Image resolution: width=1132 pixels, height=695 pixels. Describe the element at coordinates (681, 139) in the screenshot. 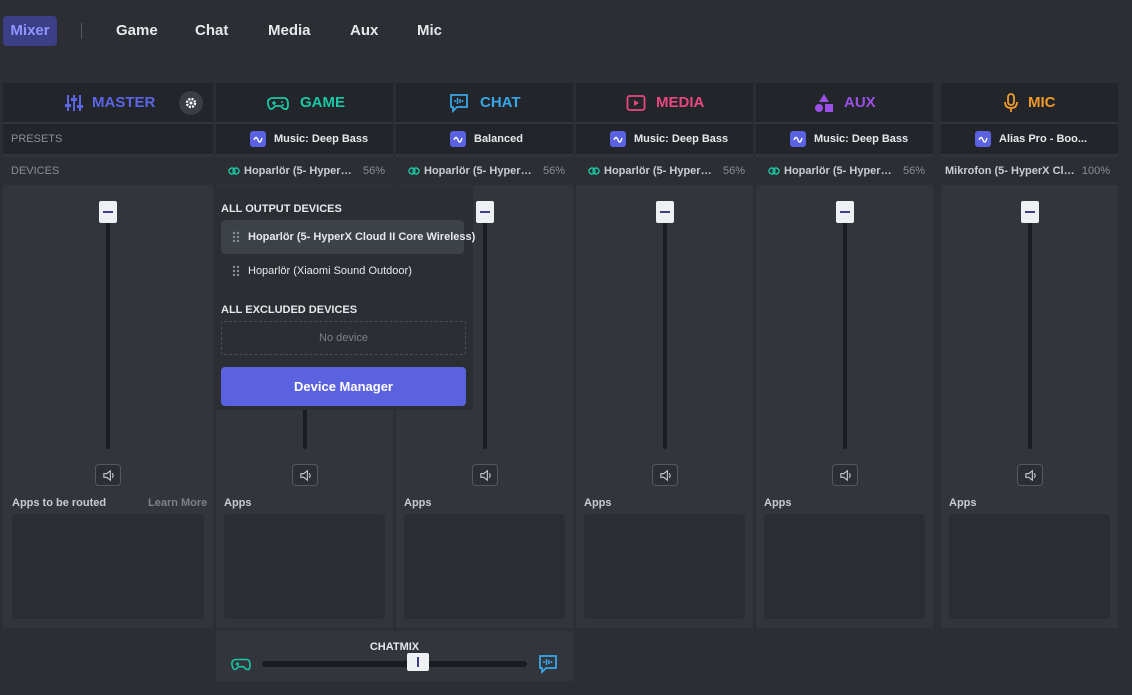

I see `media-preset-label: Music: Deep Bass` at that location.